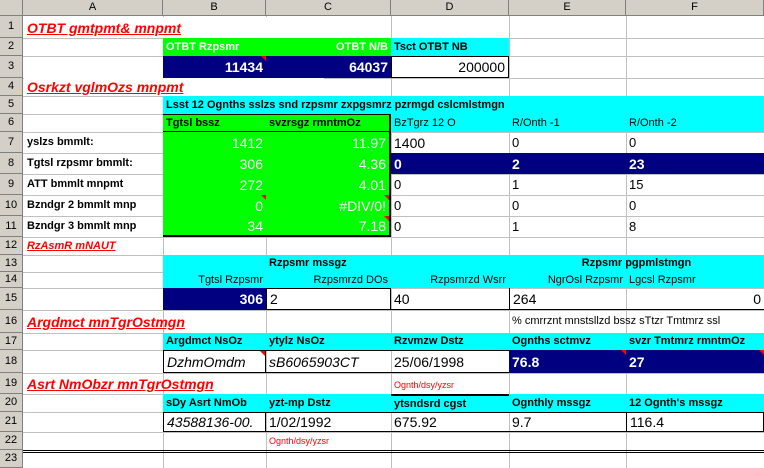 This screenshot has height=468, width=764. I want to click on row-header-17: 17, so click(11, 341).